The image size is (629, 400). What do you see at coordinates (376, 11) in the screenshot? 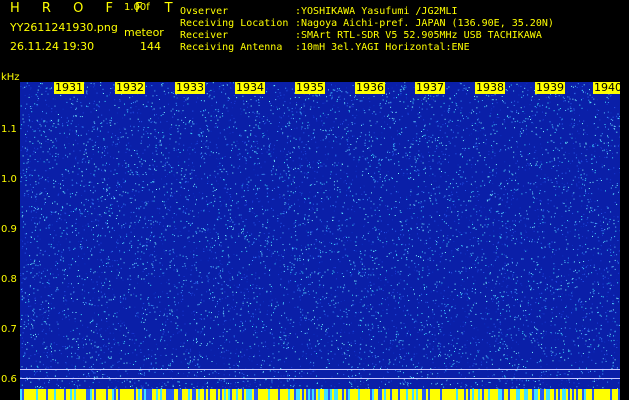
I see `info-value: :YOSHIKAWA Yasufumi /JG2MLI` at bounding box center [376, 11].